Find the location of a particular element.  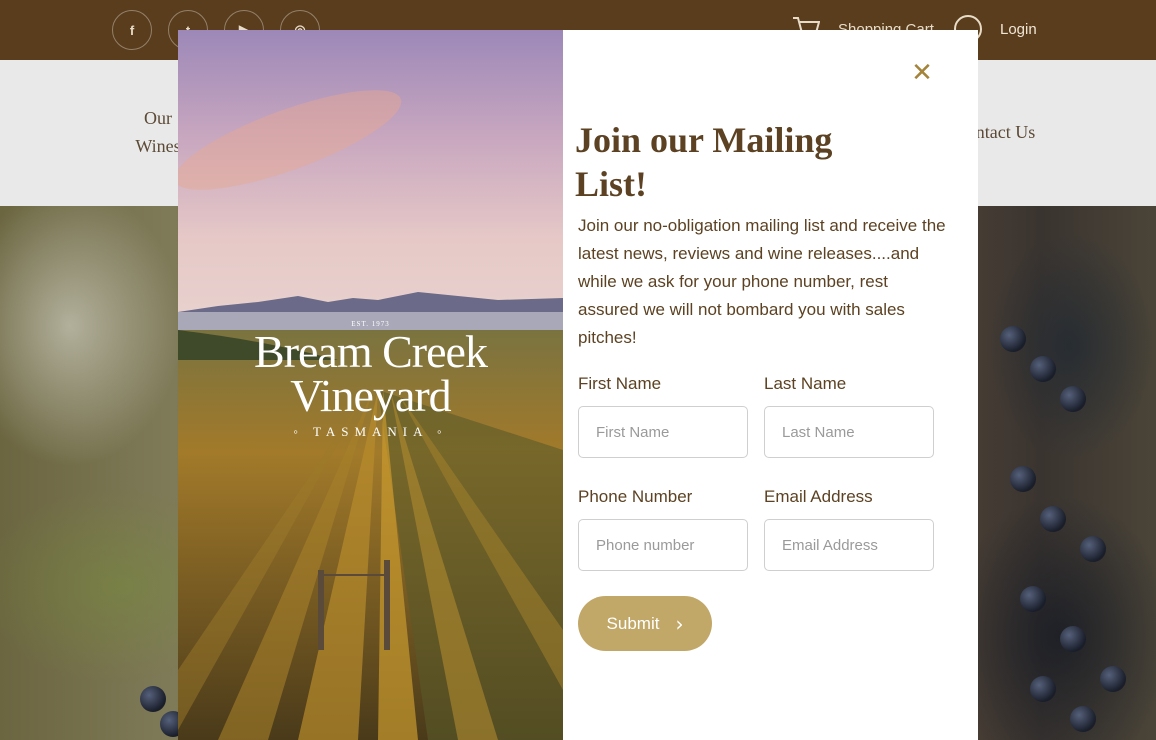

email-input is located at coordinates (849, 545).